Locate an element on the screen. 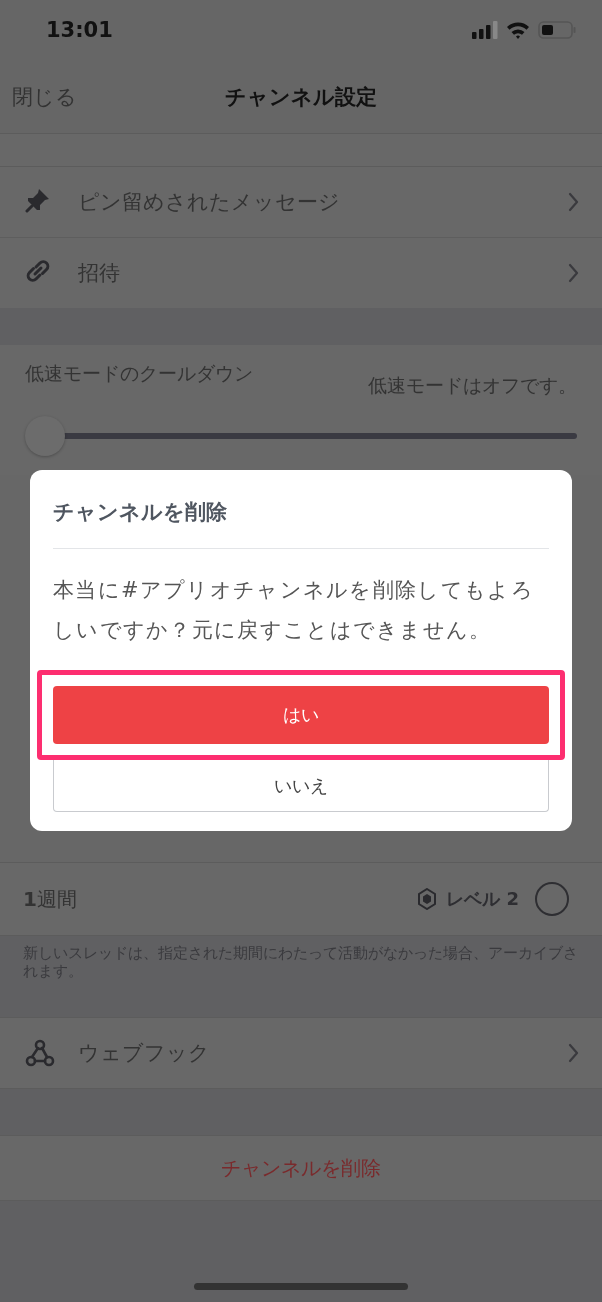 This screenshot has width=602, height=1302. delete-channel-button: チャンネルを削除 is located at coordinates (301, 1168).